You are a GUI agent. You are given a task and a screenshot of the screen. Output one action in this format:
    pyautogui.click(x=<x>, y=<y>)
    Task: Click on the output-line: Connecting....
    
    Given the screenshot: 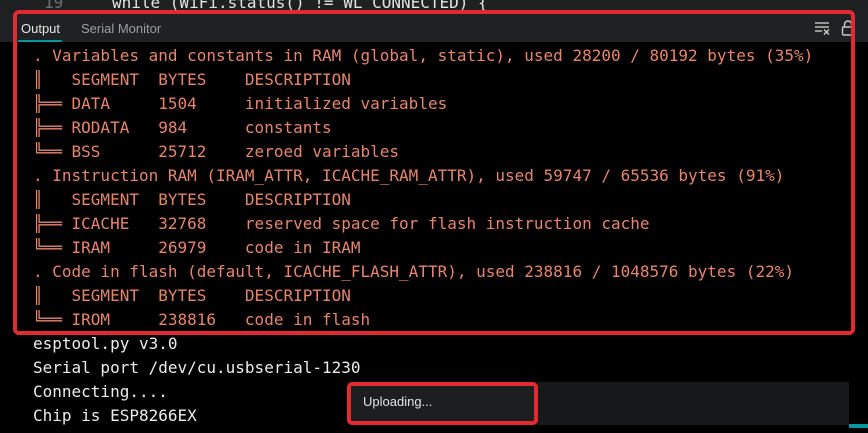 What is the action you would take?
    pyautogui.click(x=100, y=391)
    